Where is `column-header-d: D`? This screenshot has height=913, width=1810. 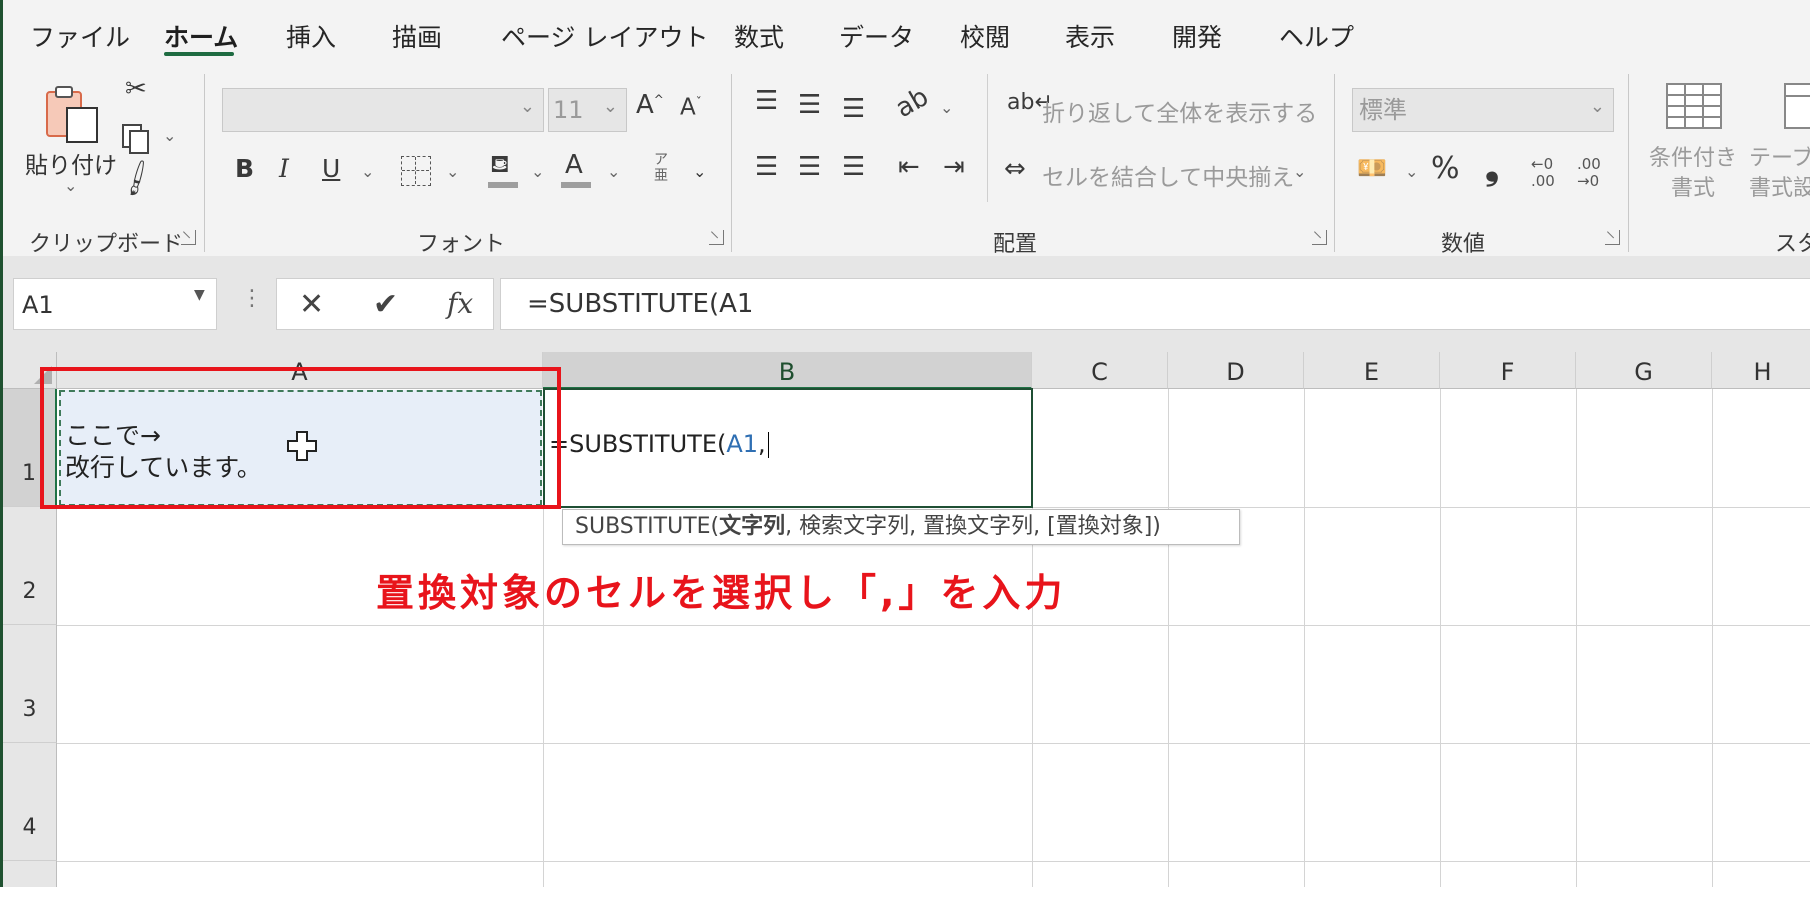 column-header-d: D is located at coordinates (1236, 370).